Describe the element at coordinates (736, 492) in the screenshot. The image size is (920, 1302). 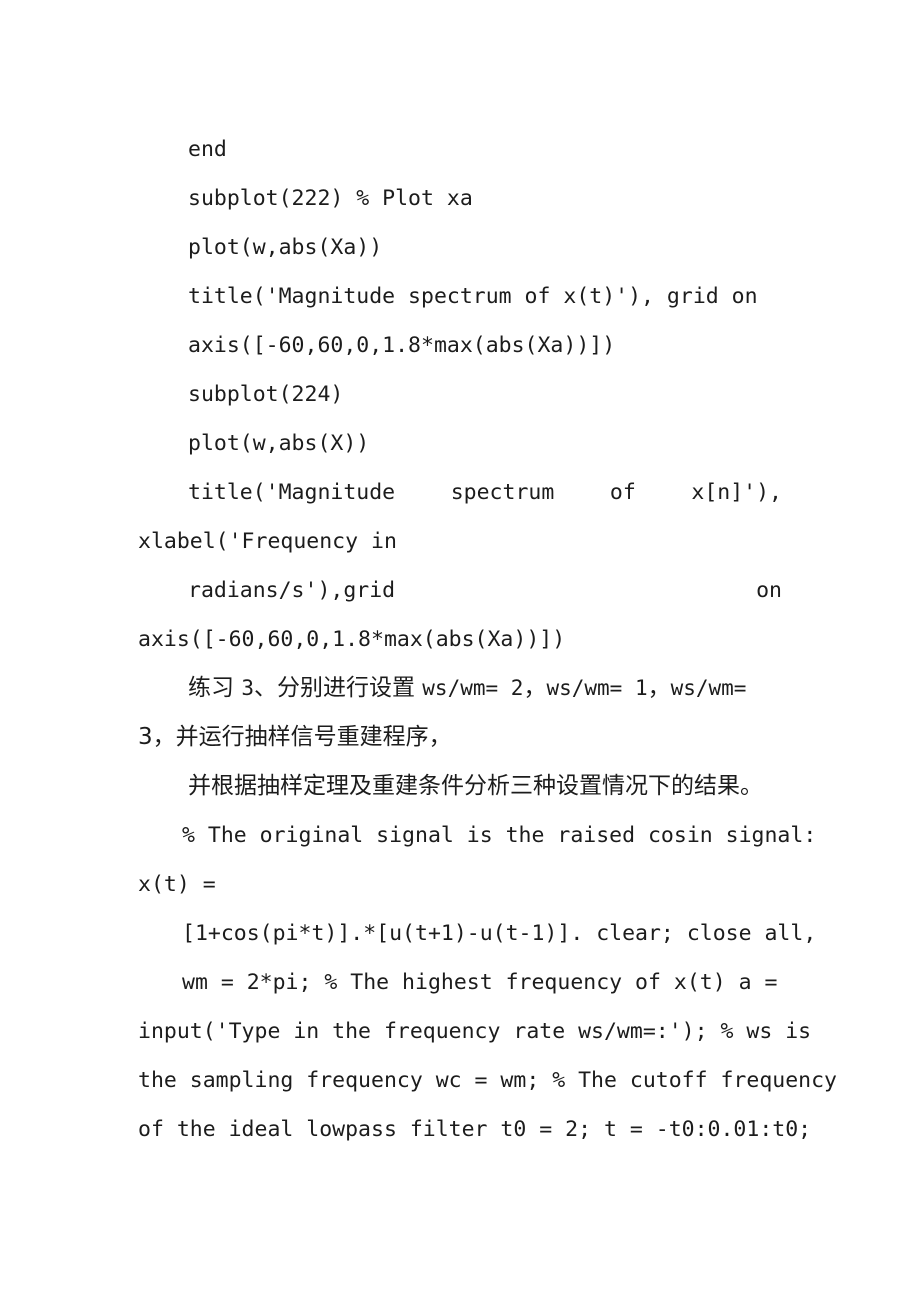
I see `code-token-xn: x[n]'),` at that location.